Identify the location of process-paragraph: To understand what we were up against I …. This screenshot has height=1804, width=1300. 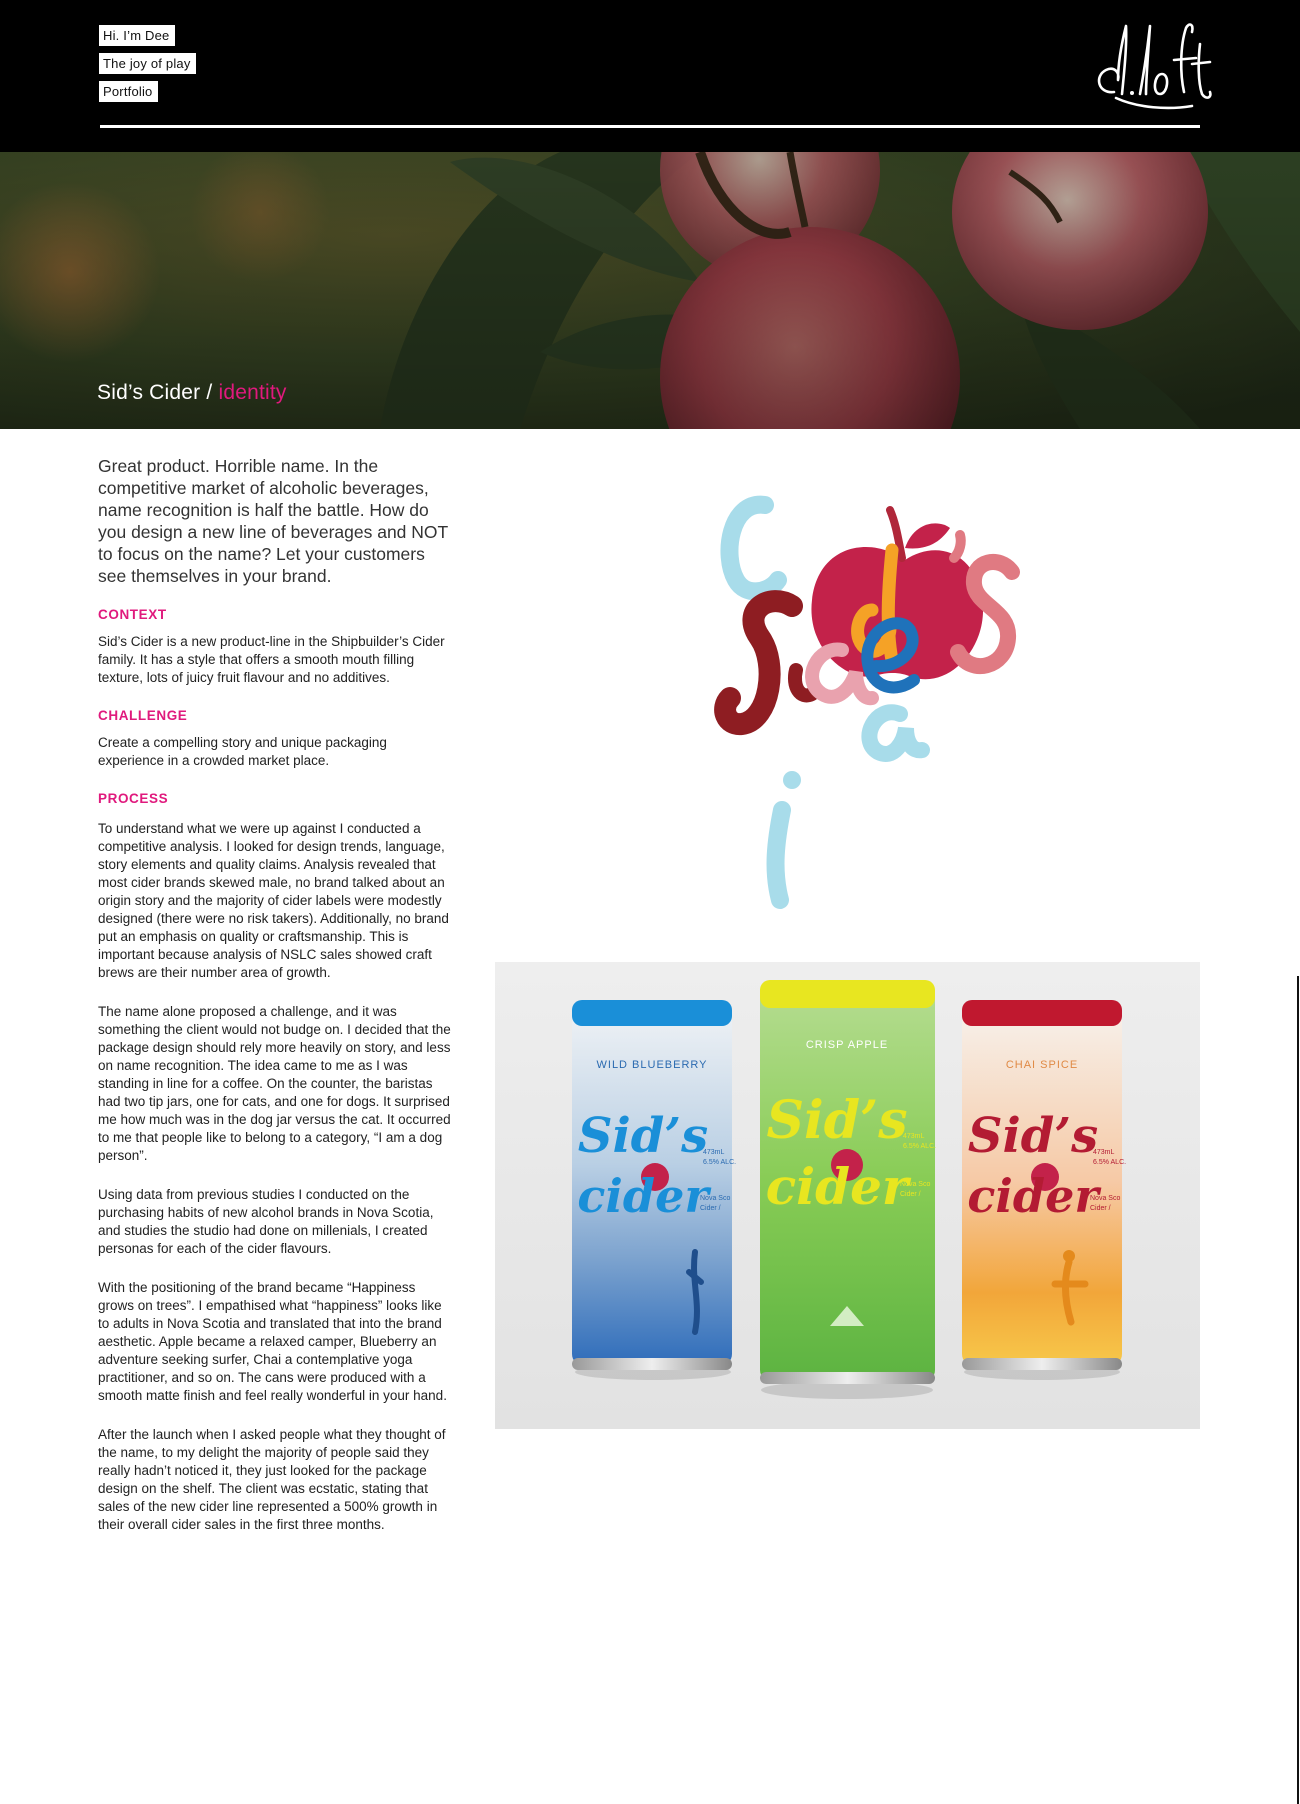
(273, 900).